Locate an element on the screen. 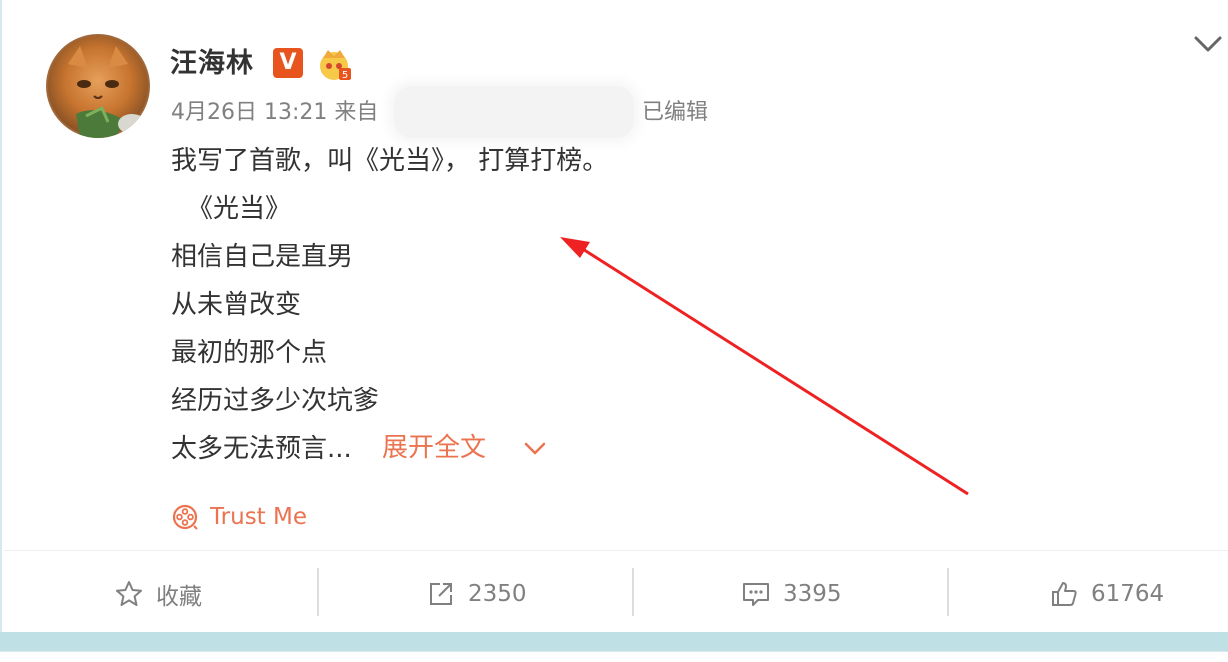  comment-button: 3395 is located at coordinates (791, 594).